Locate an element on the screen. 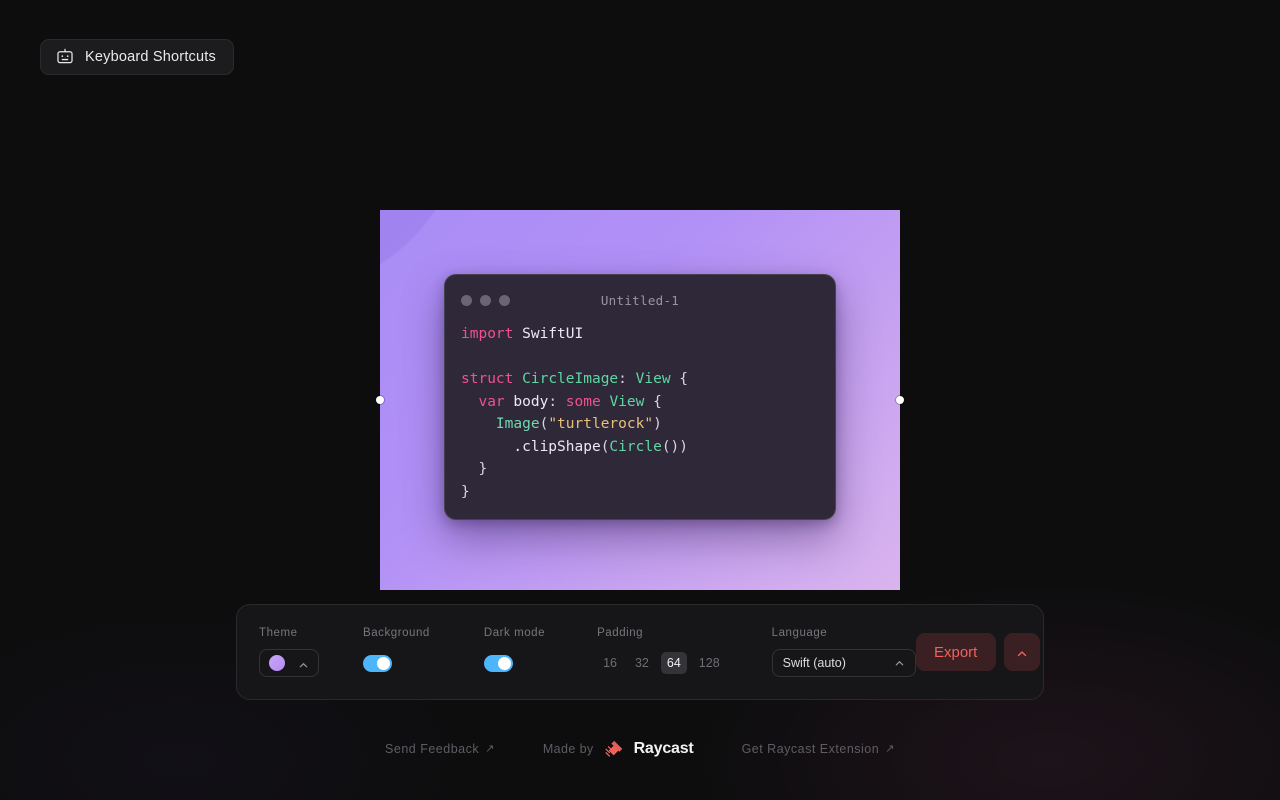  dark-mode-toggle is located at coordinates (498, 663).